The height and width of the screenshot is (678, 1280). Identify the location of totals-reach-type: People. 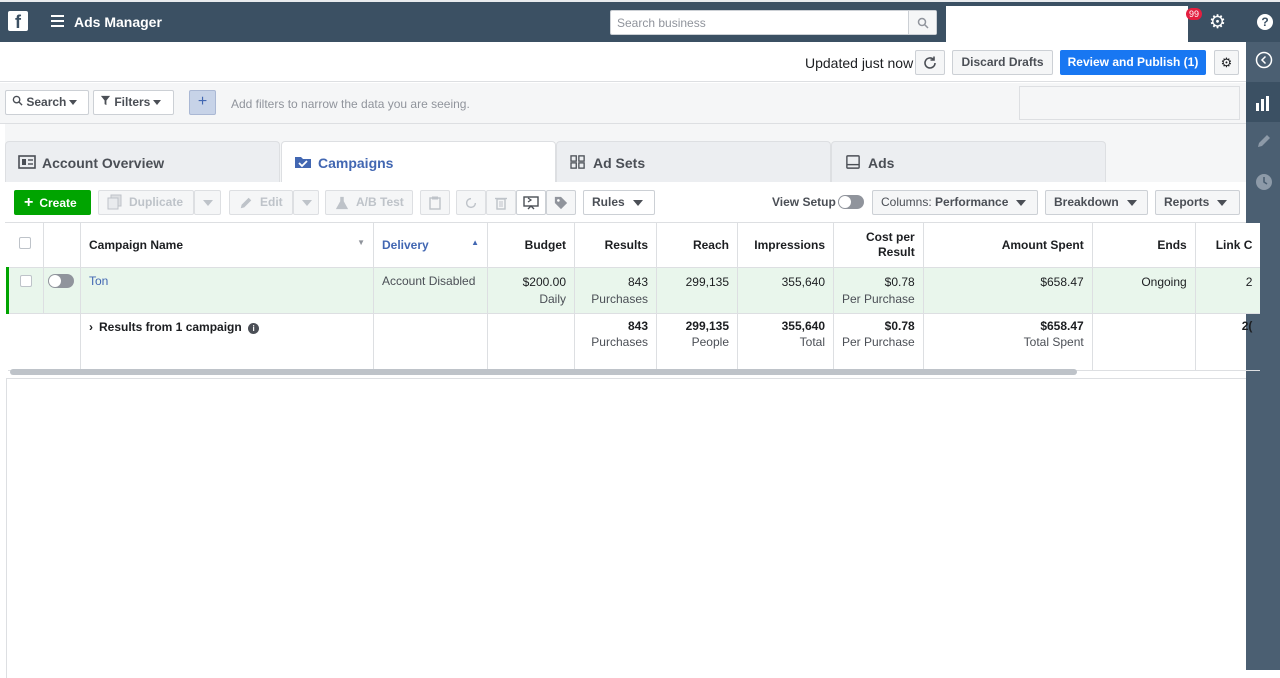
(710, 341).